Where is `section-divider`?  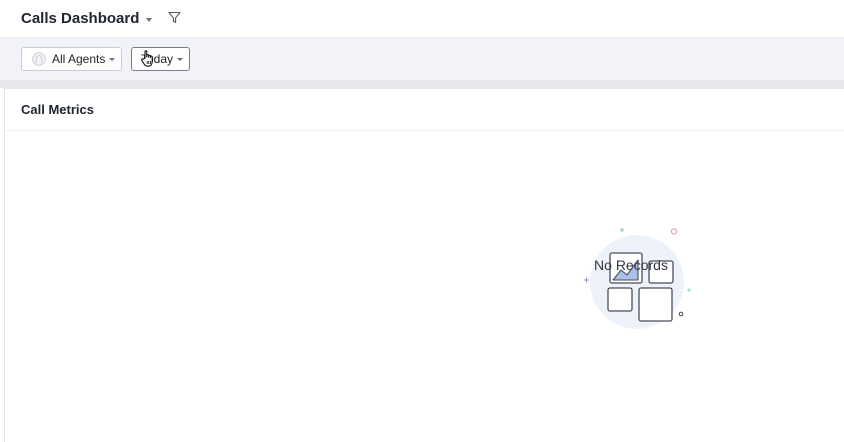 section-divider is located at coordinates (422, 84).